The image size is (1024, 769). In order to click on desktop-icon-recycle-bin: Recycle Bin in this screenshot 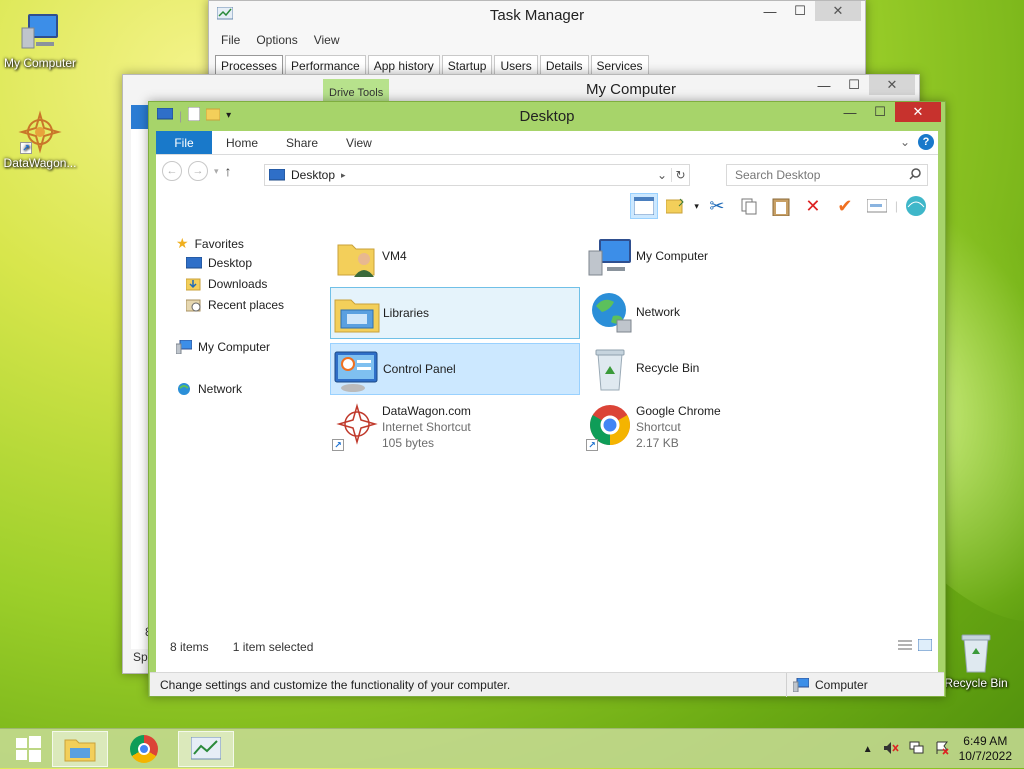, I will do `click(976, 660)`.